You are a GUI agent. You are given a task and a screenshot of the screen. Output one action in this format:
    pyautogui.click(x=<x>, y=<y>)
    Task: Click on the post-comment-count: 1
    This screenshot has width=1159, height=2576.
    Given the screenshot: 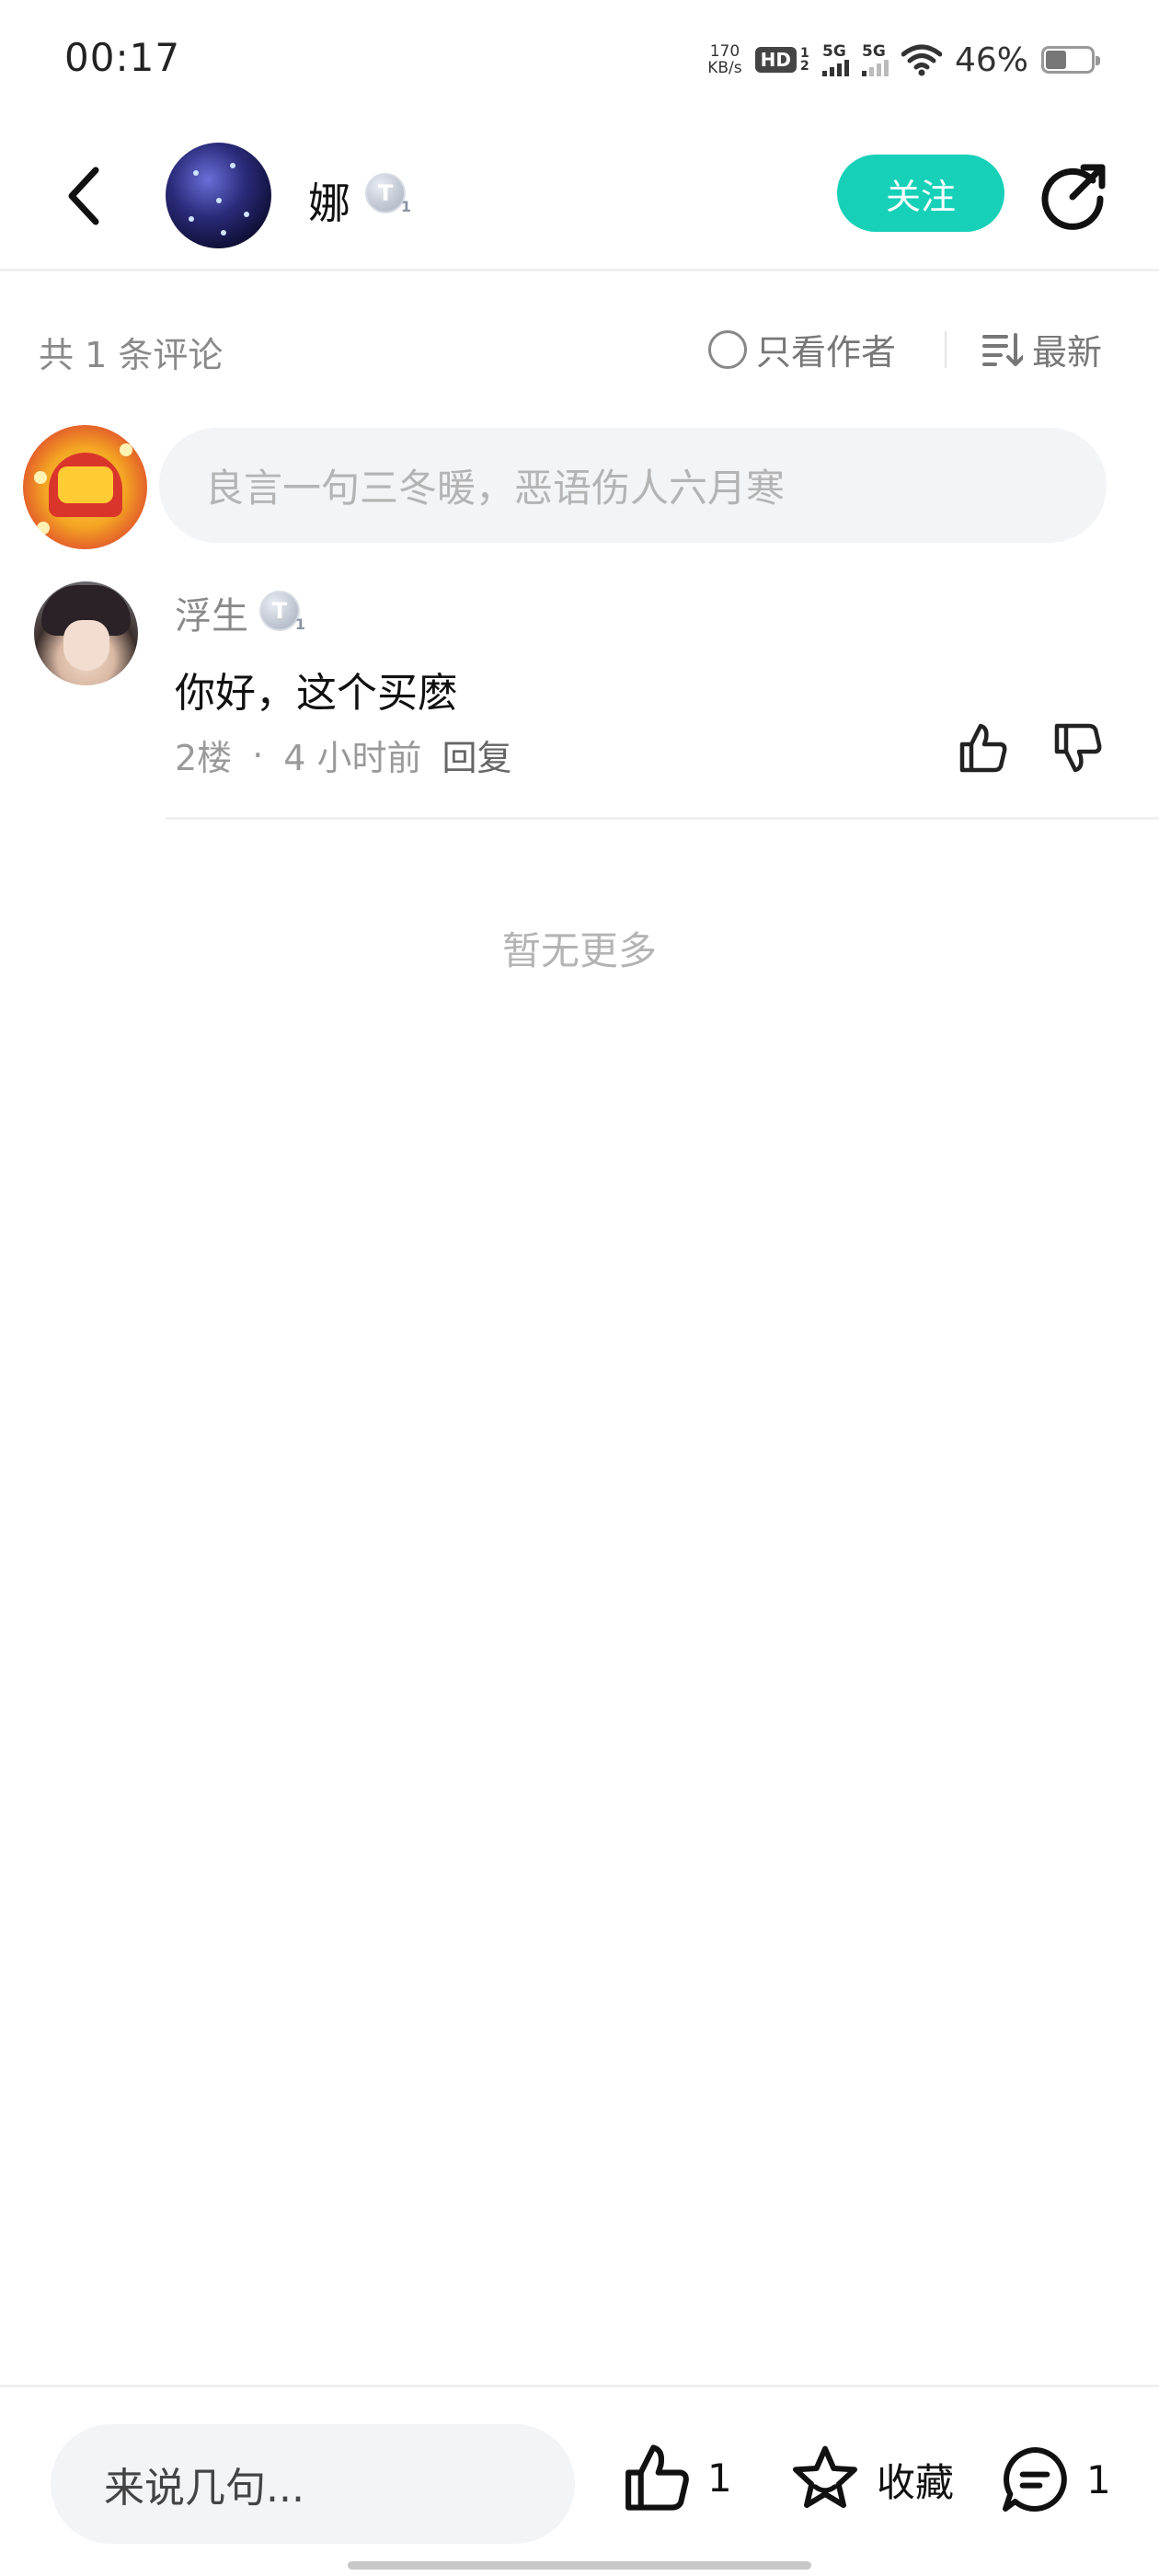 What is the action you would take?
    pyautogui.click(x=1098, y=2479)
    